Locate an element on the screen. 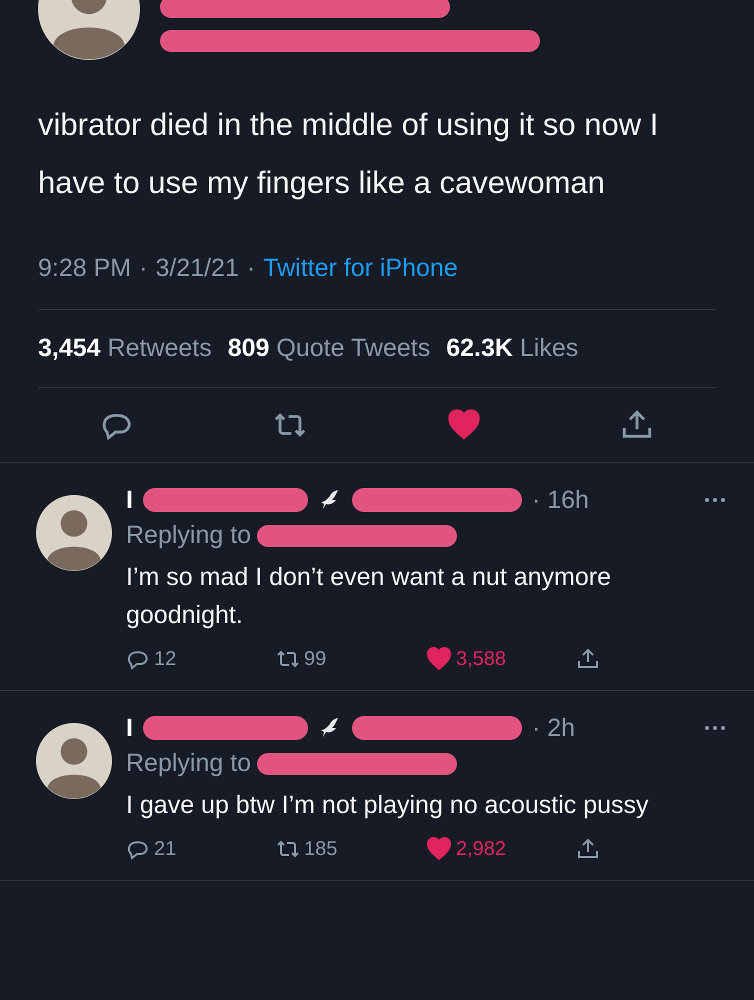  reply-count: 21 is located at coordinates (165, 849).